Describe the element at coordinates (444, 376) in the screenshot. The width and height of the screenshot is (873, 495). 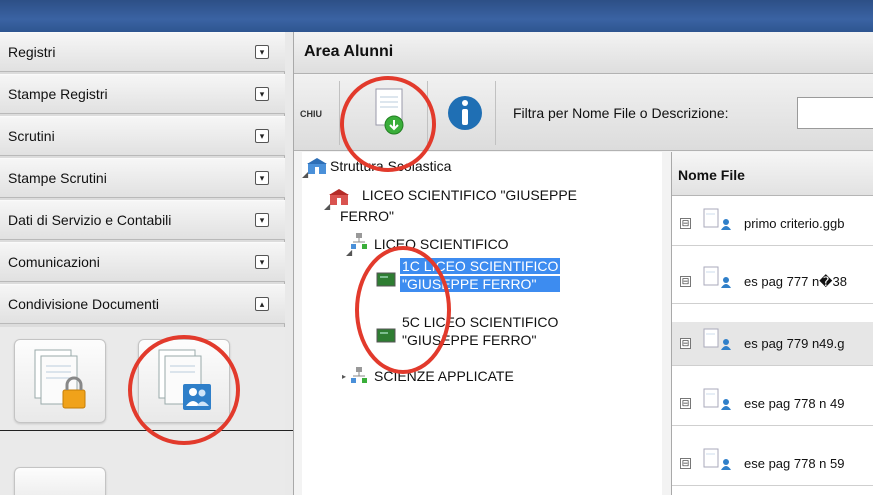
I see `tree-node-branch-2: SCIENZE APPLICATE` at that location.